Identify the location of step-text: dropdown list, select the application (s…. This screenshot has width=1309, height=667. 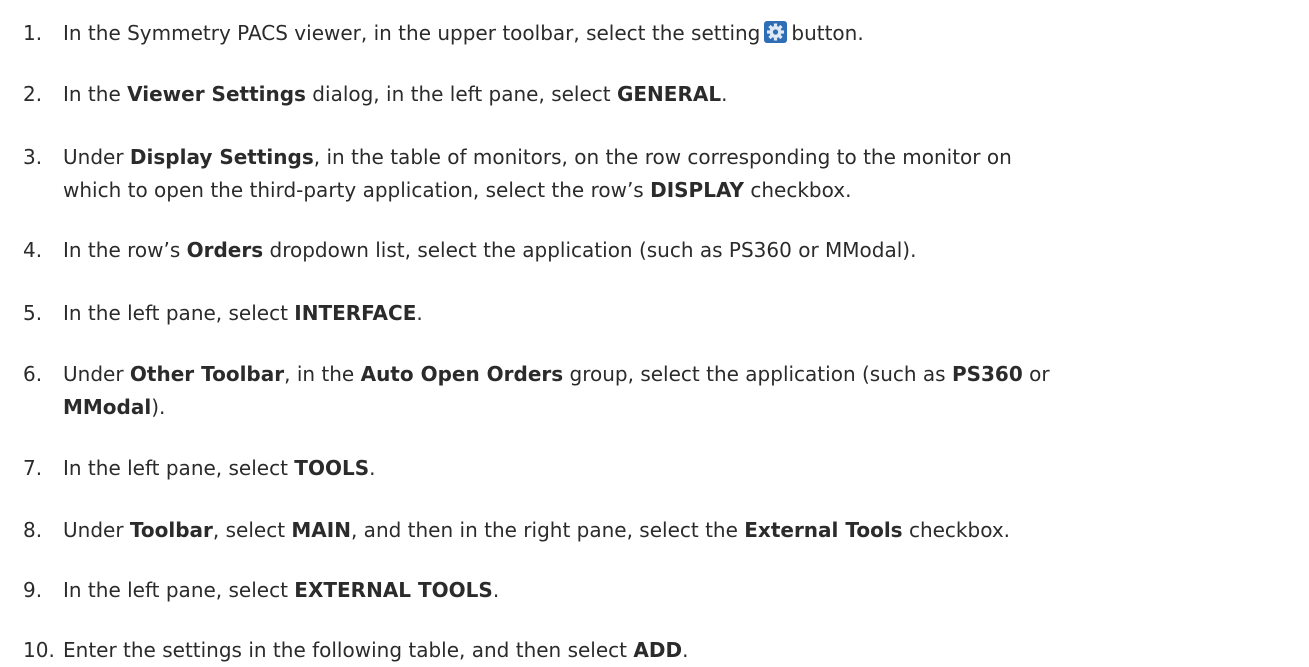
(590, 250).